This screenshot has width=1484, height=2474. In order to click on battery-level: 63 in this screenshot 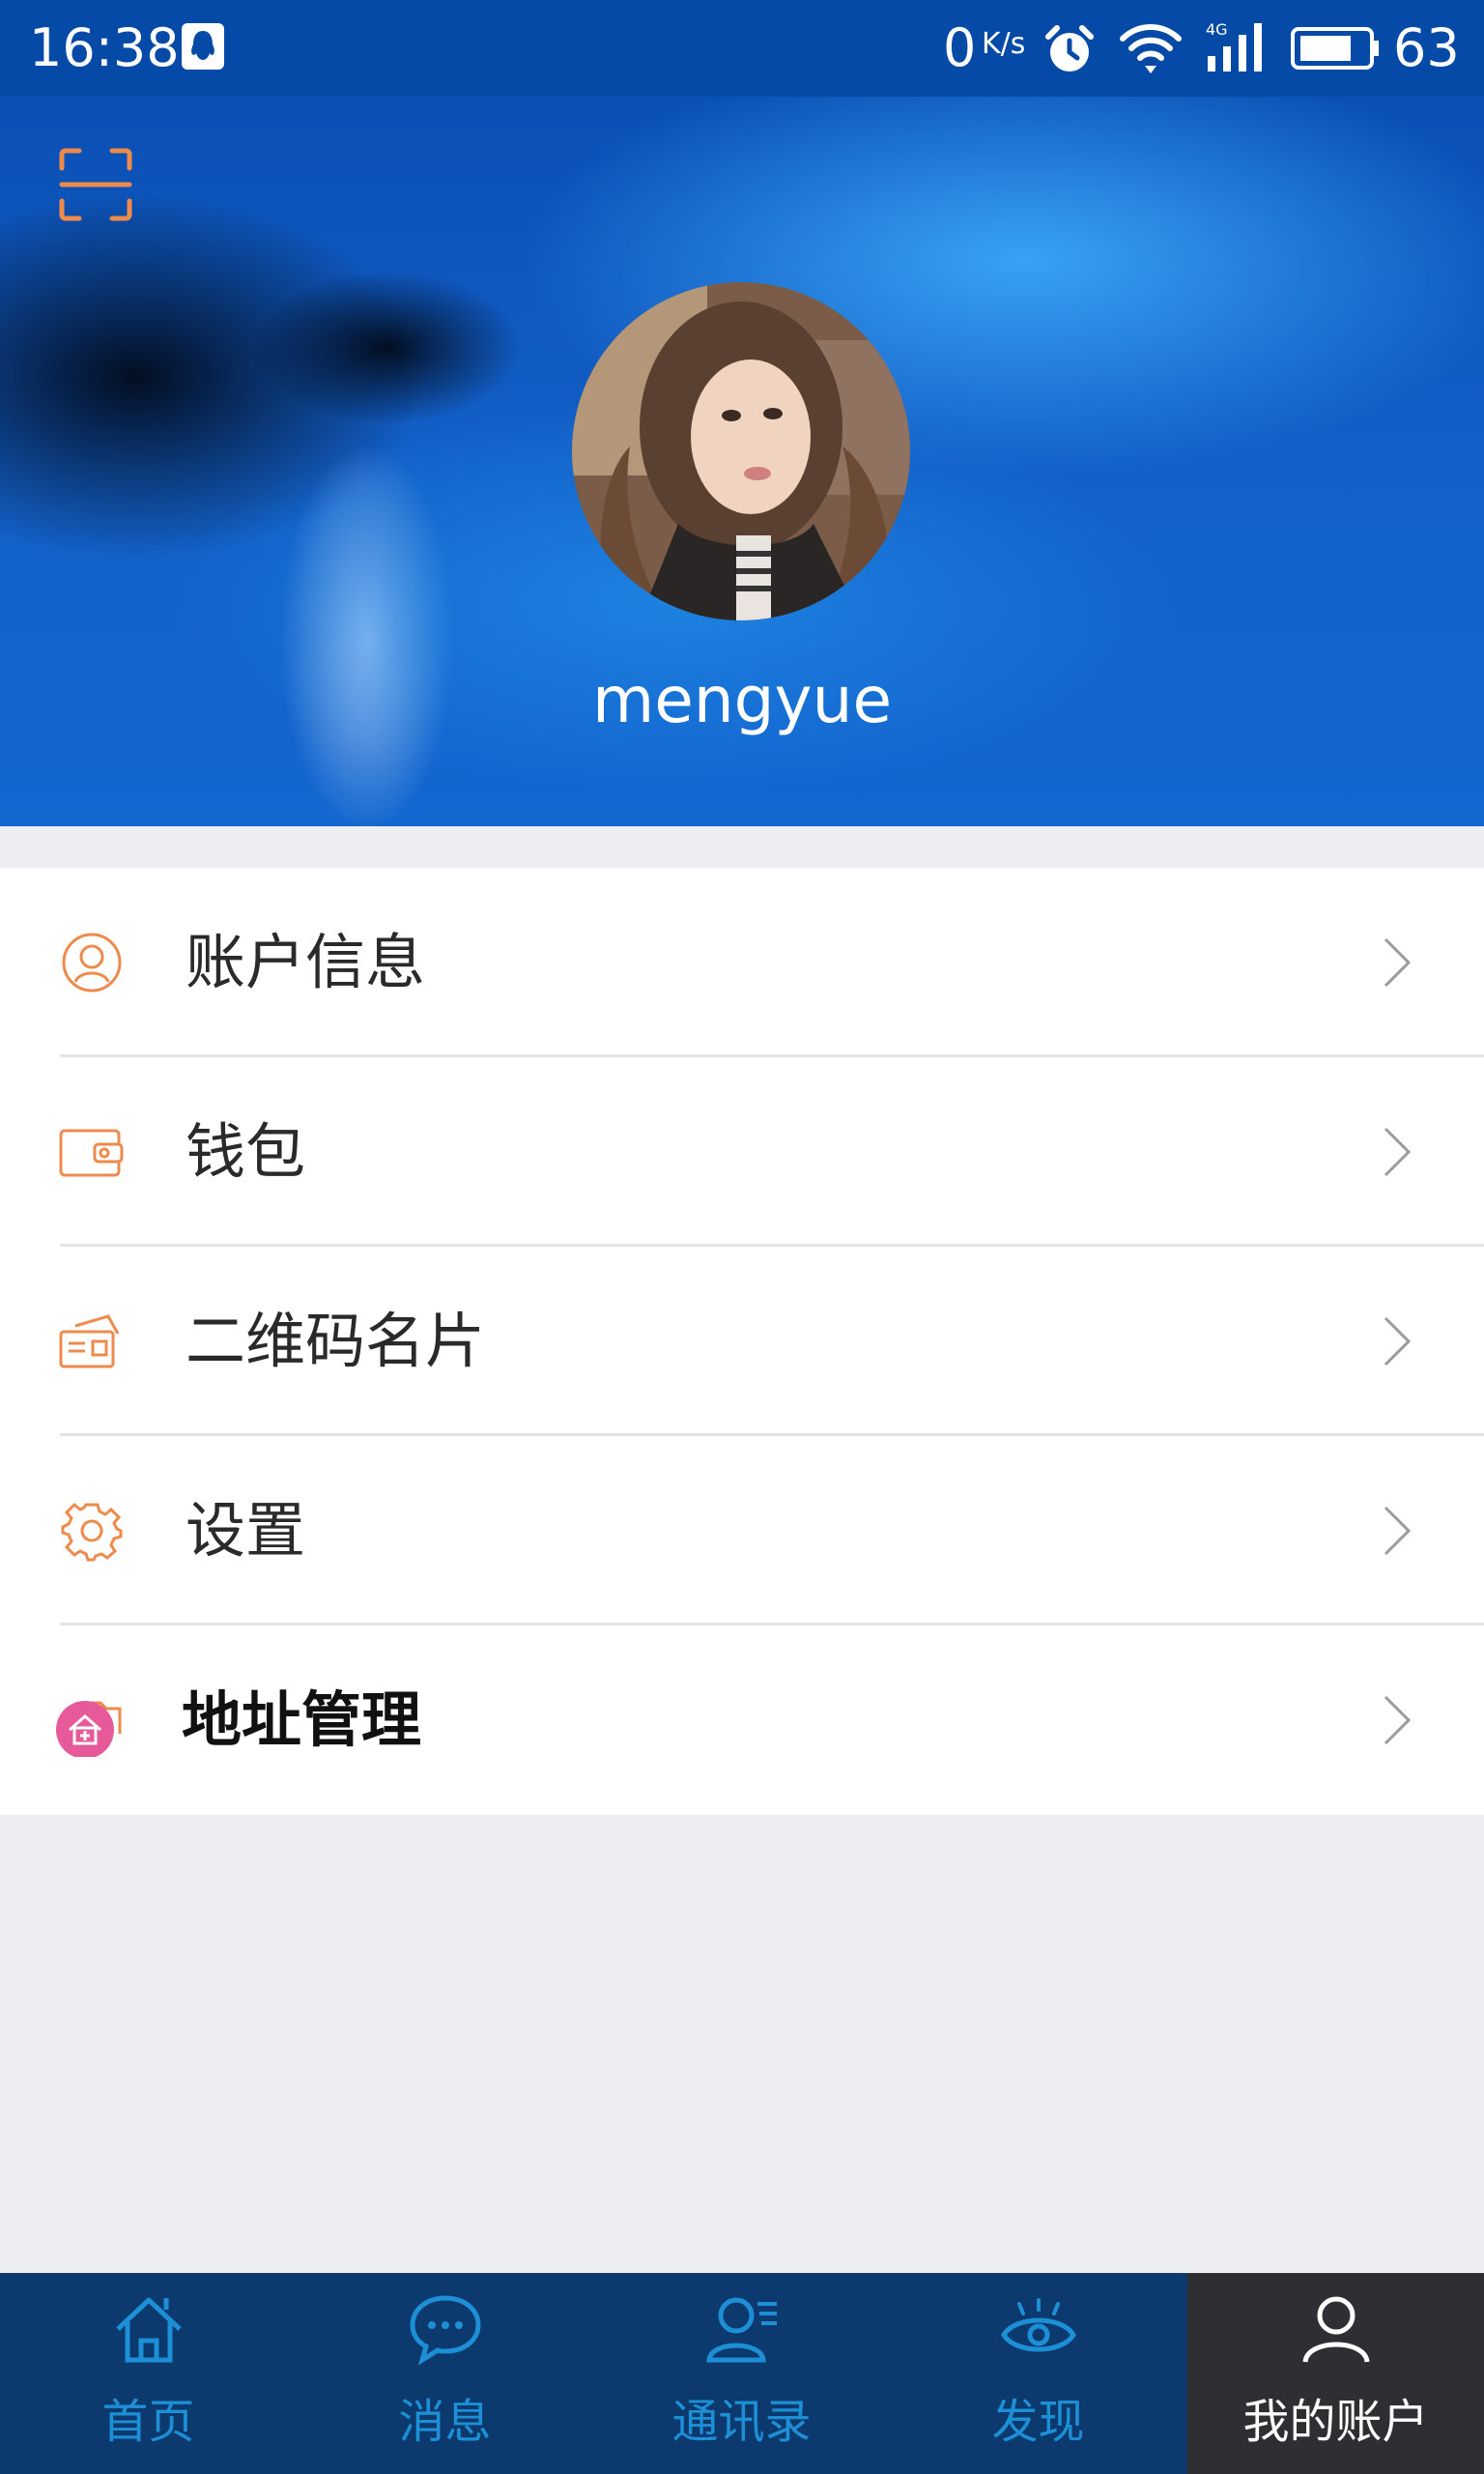, I will do `click(1426, 48)`.